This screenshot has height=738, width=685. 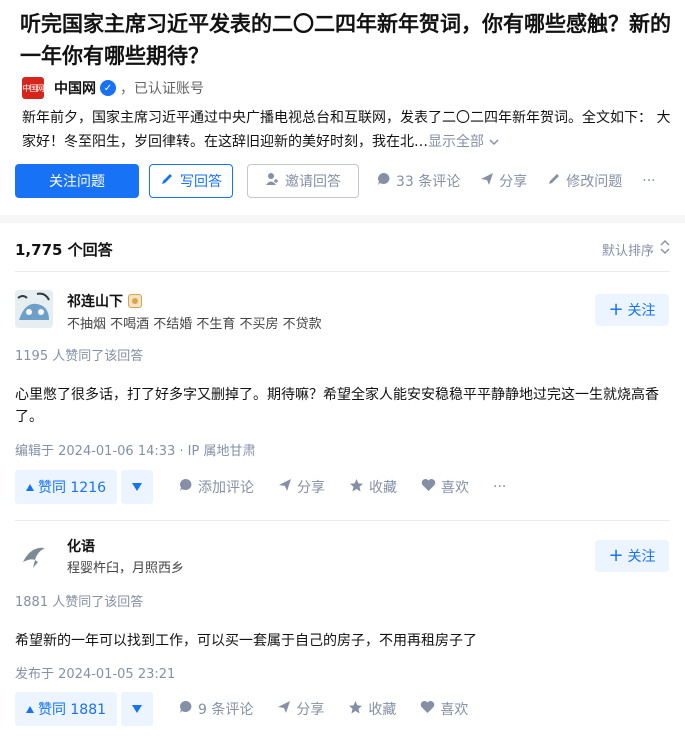 What do you see at coordinates (352, 40) in the screenshot?
I see `question-title: 听完国家主席习近平发表的二〇二四年新年贺词，你有哪些感触？新的一年你有哪些期待？` at bounding box center [352, 40].